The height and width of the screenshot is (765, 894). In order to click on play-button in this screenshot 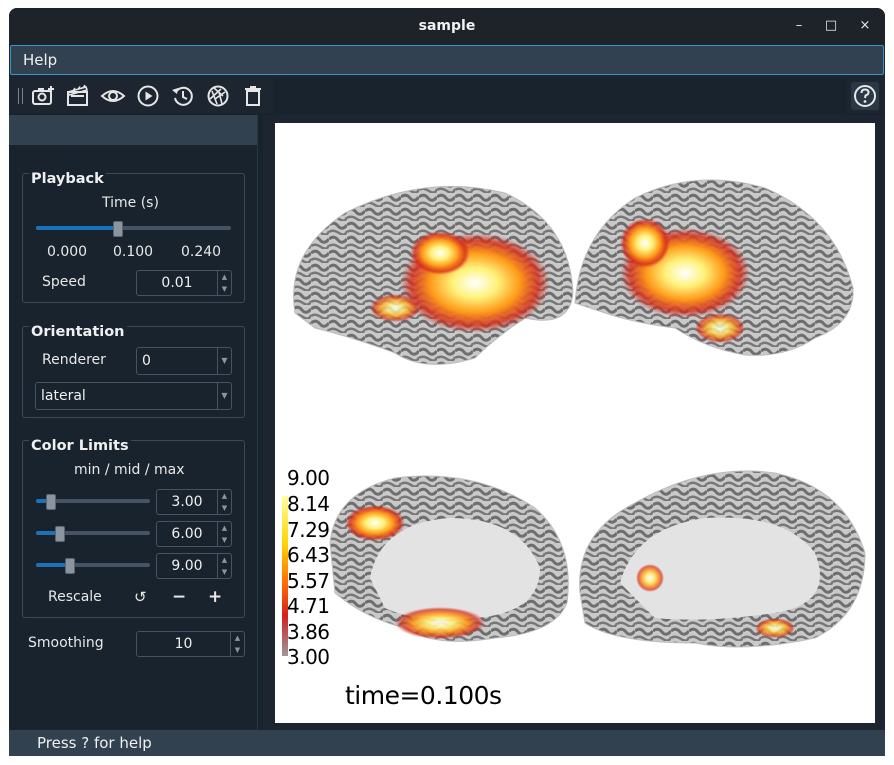, I will do `click(148, 96)`.